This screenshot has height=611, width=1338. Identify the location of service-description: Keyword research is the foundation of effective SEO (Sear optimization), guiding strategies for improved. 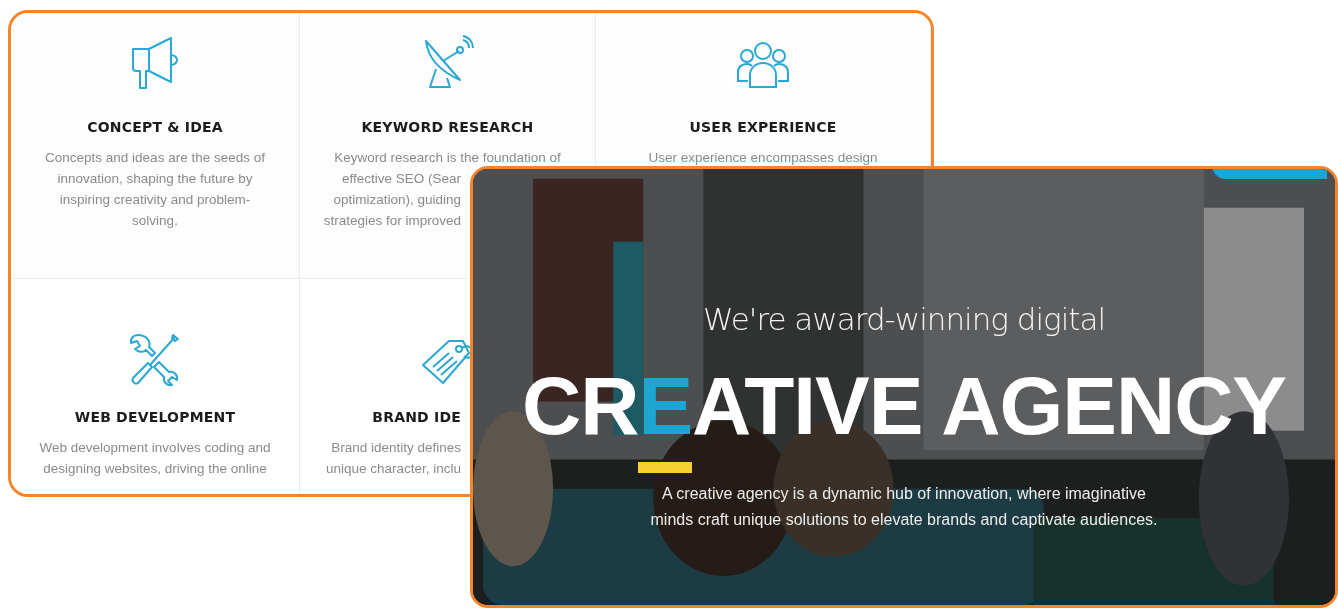
(442, 189).